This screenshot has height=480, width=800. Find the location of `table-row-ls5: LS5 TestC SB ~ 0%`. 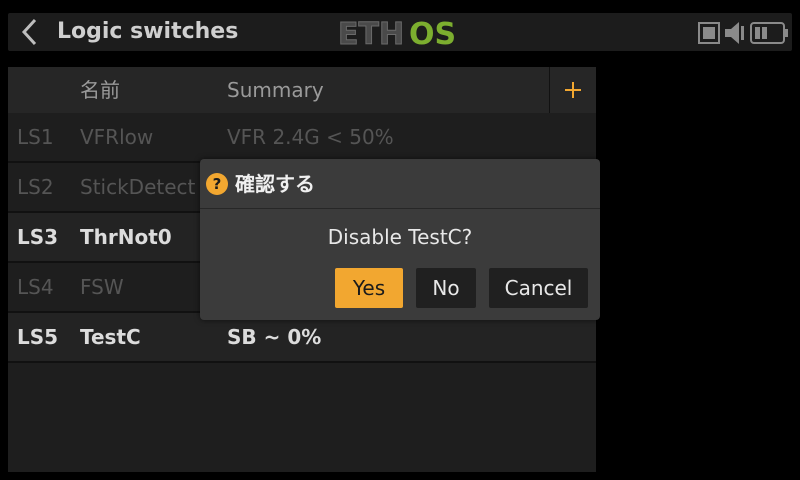

table-row-ls5: LS5 TestC SB ~ 0% is located at coordinates (302, 338).